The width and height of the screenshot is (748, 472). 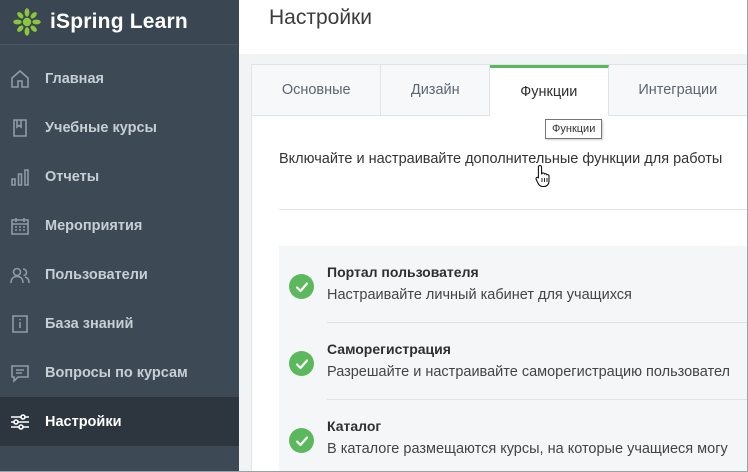 What do you see at coordinates (119, 176) in the screenshot?
I see `sidebar-item-reports: Отчеты` at bounding box center [119, 176].